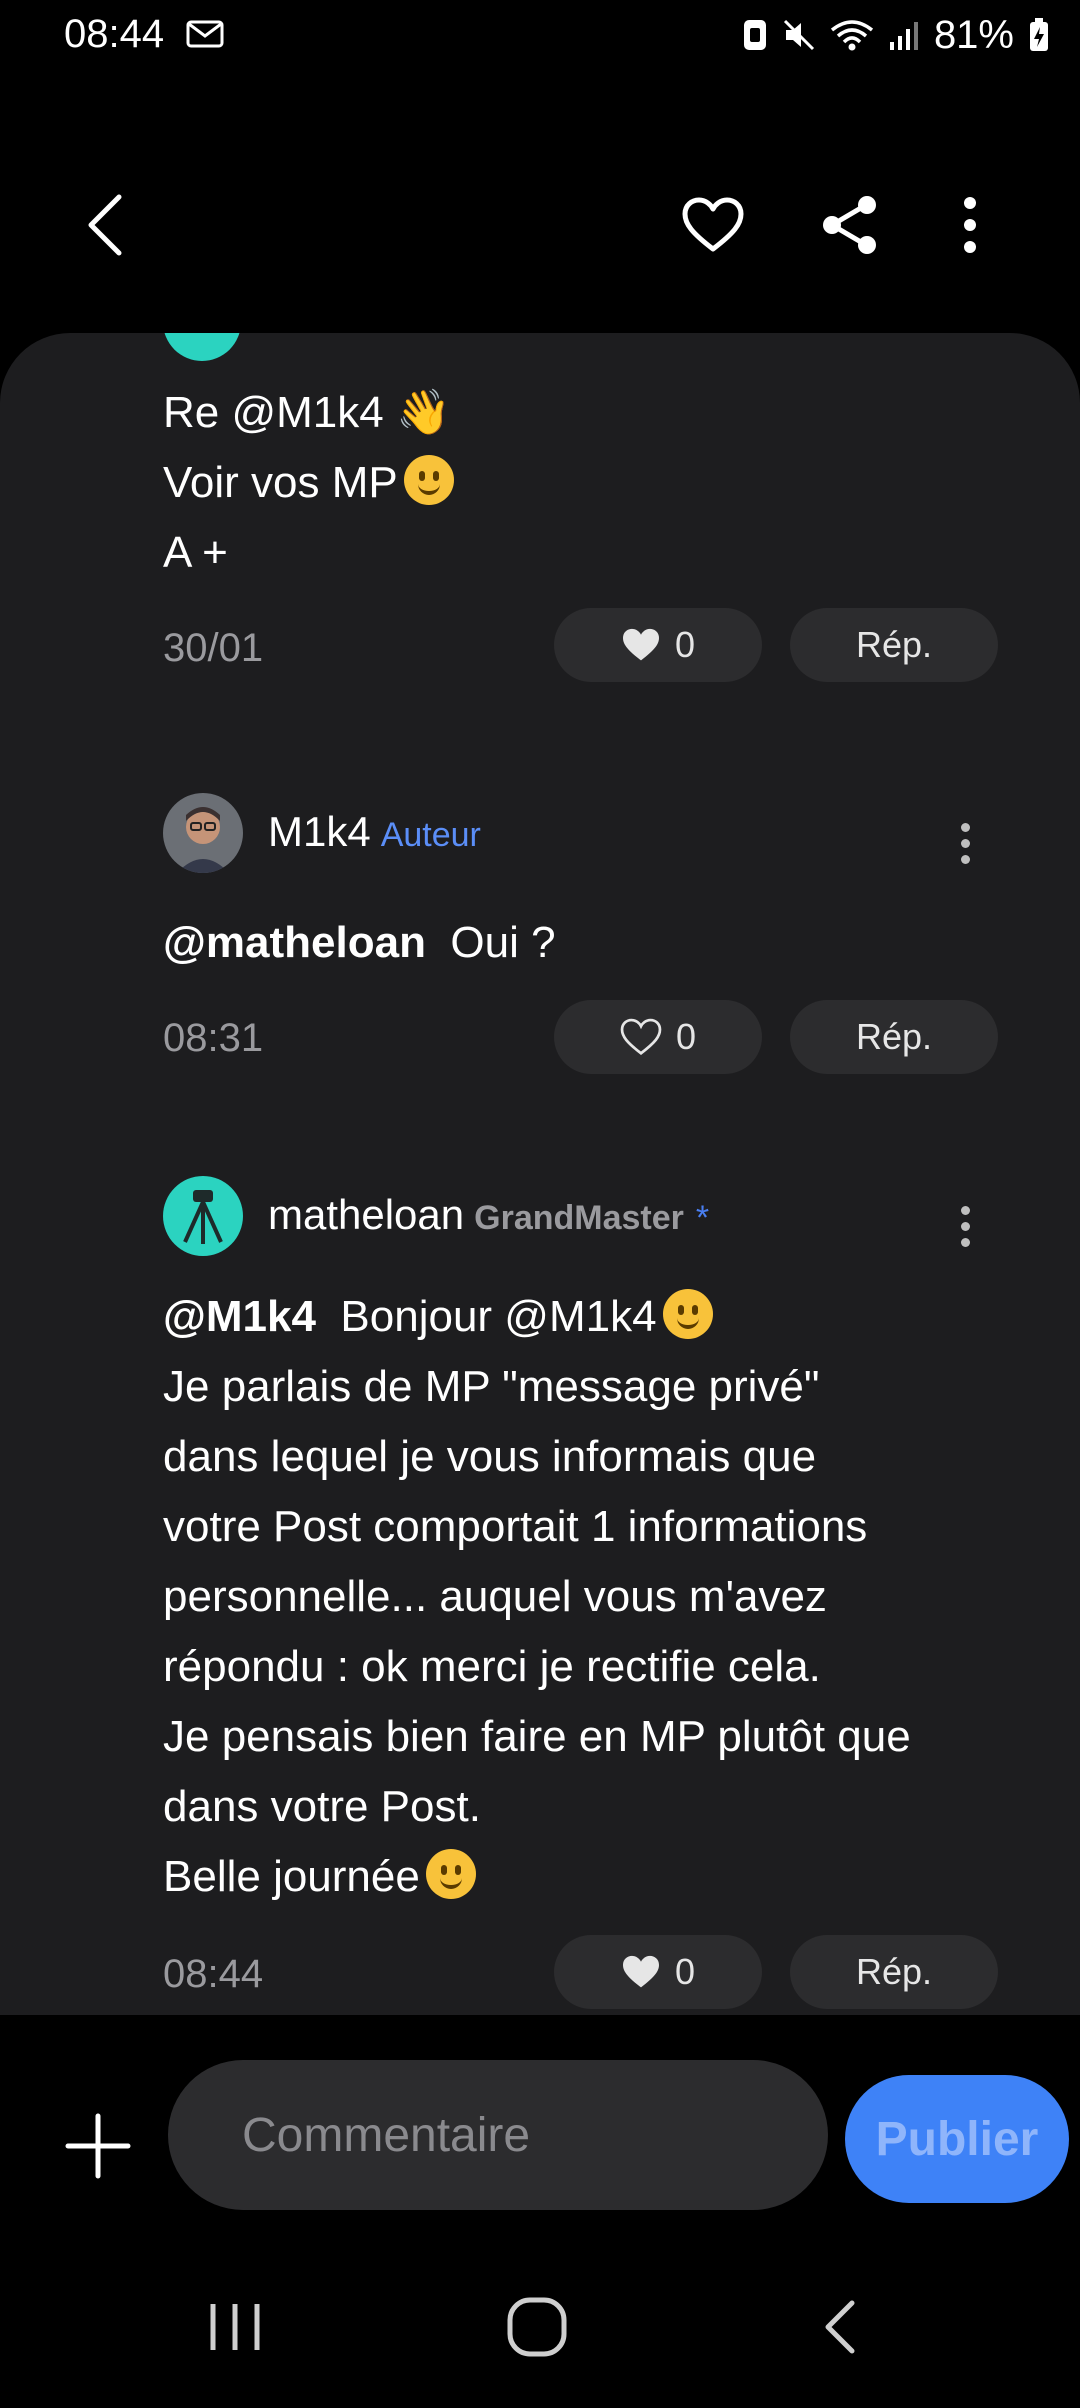 This screenshot has width=1080, height=2408. Describe the element at coordinates (294, 942) in the screenshot. I see `mention: @matheloan` at that location.